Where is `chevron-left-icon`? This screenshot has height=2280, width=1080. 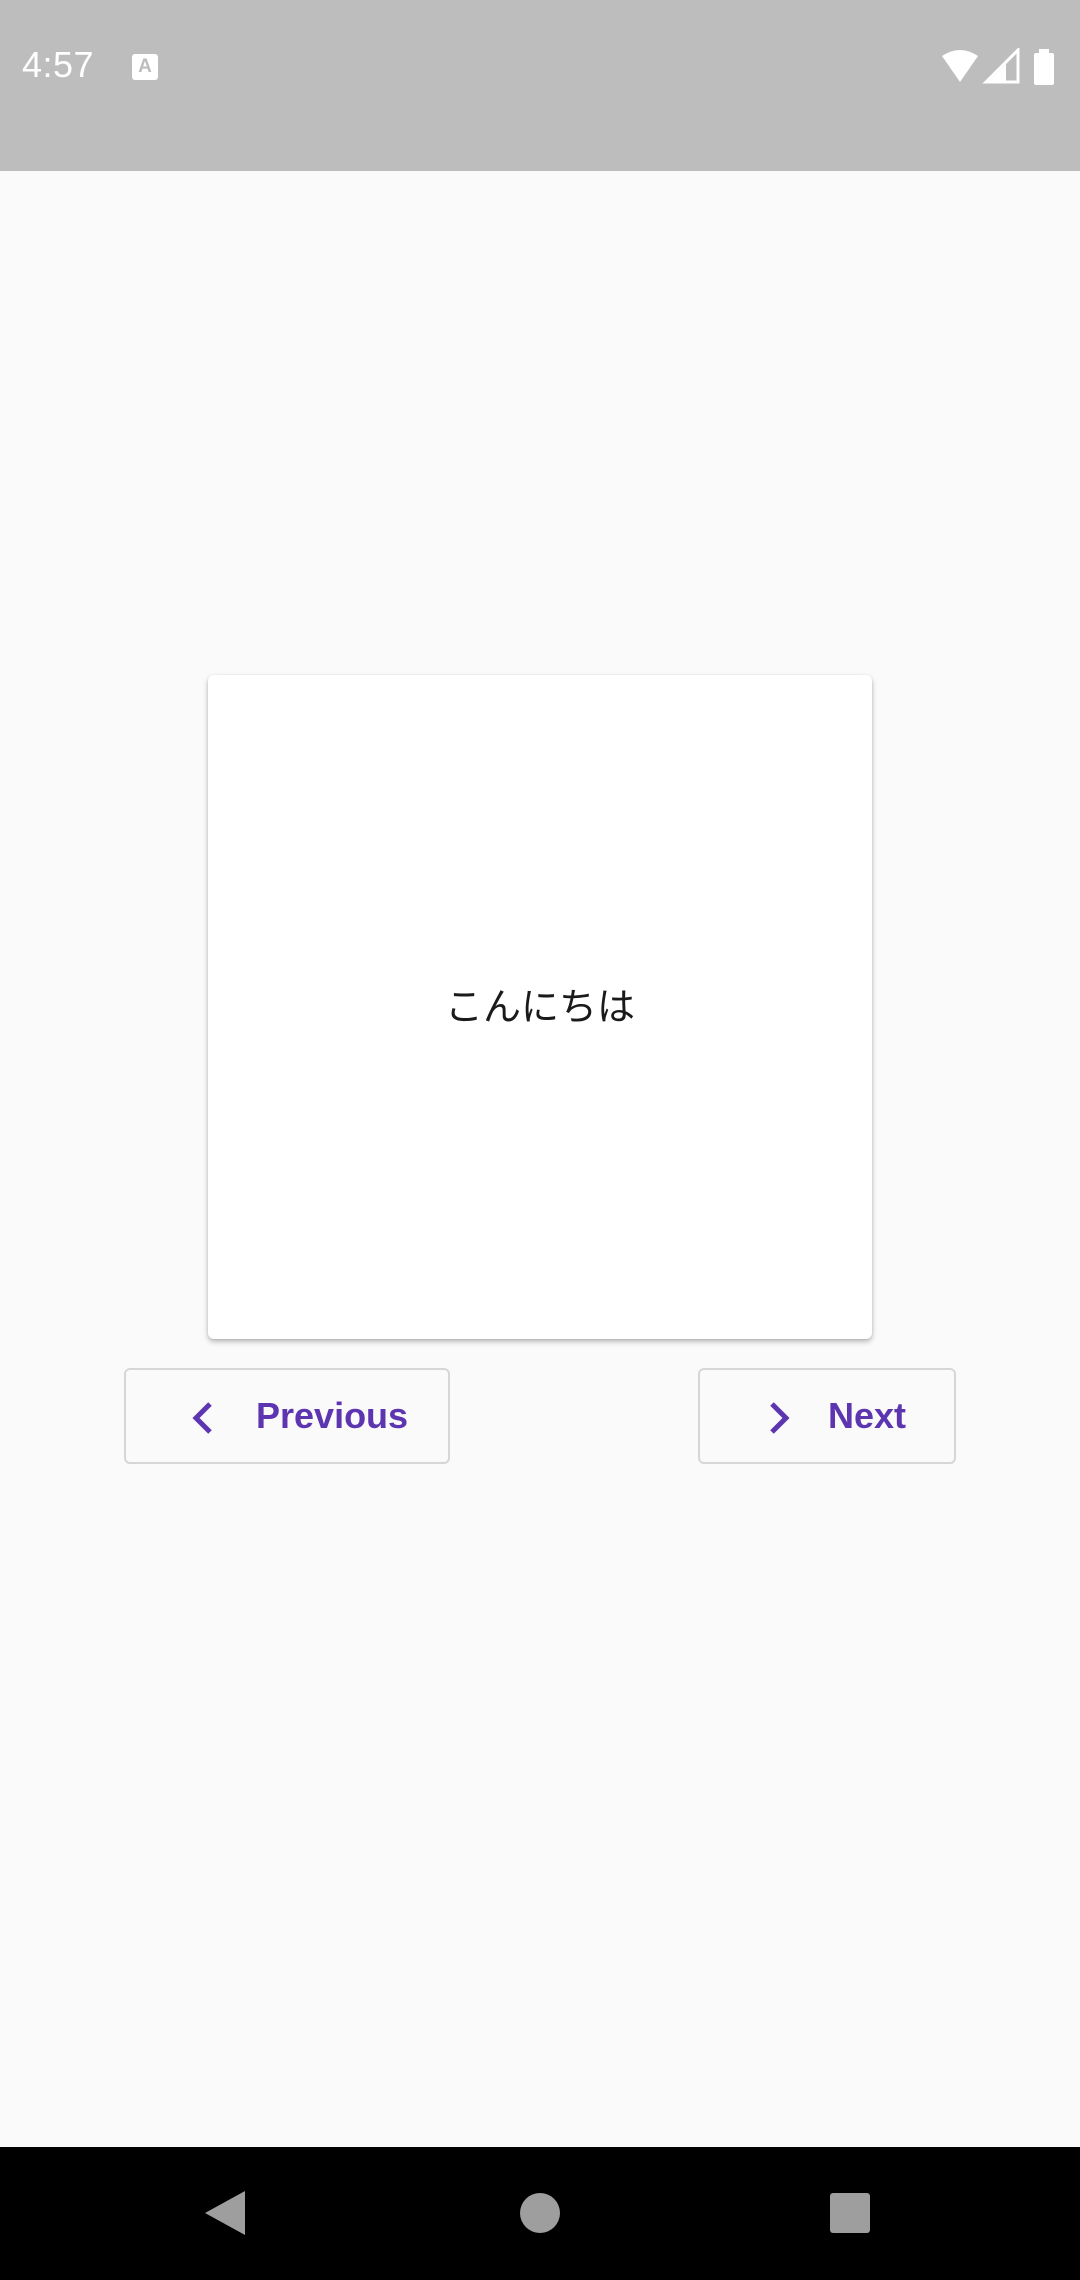
chevron-left-icon is located at coordinates (202, 1418).